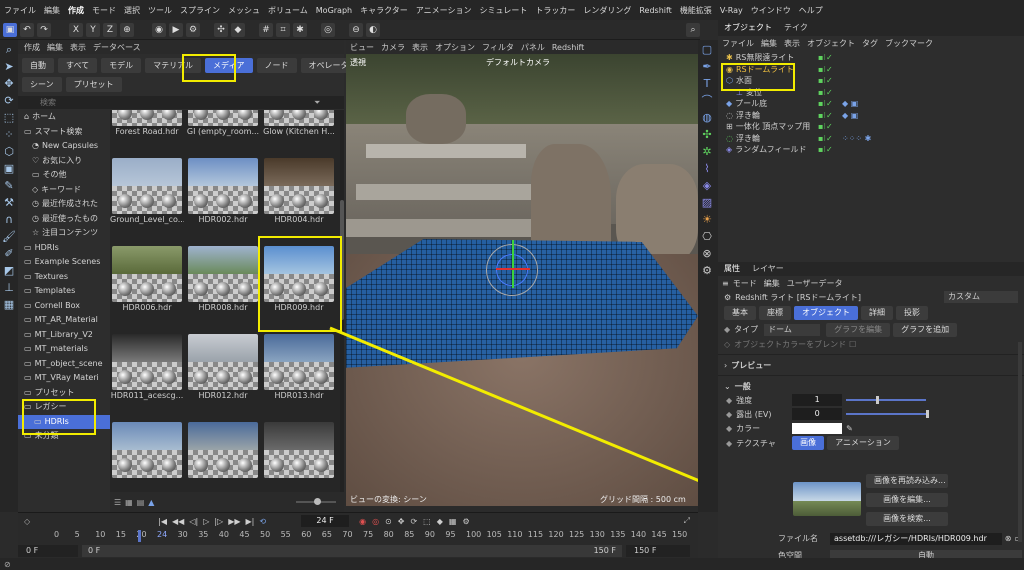  Describe the element at coordinates (769, 43) in the screenshot. I see `object-menu-item: 編集` at that location.